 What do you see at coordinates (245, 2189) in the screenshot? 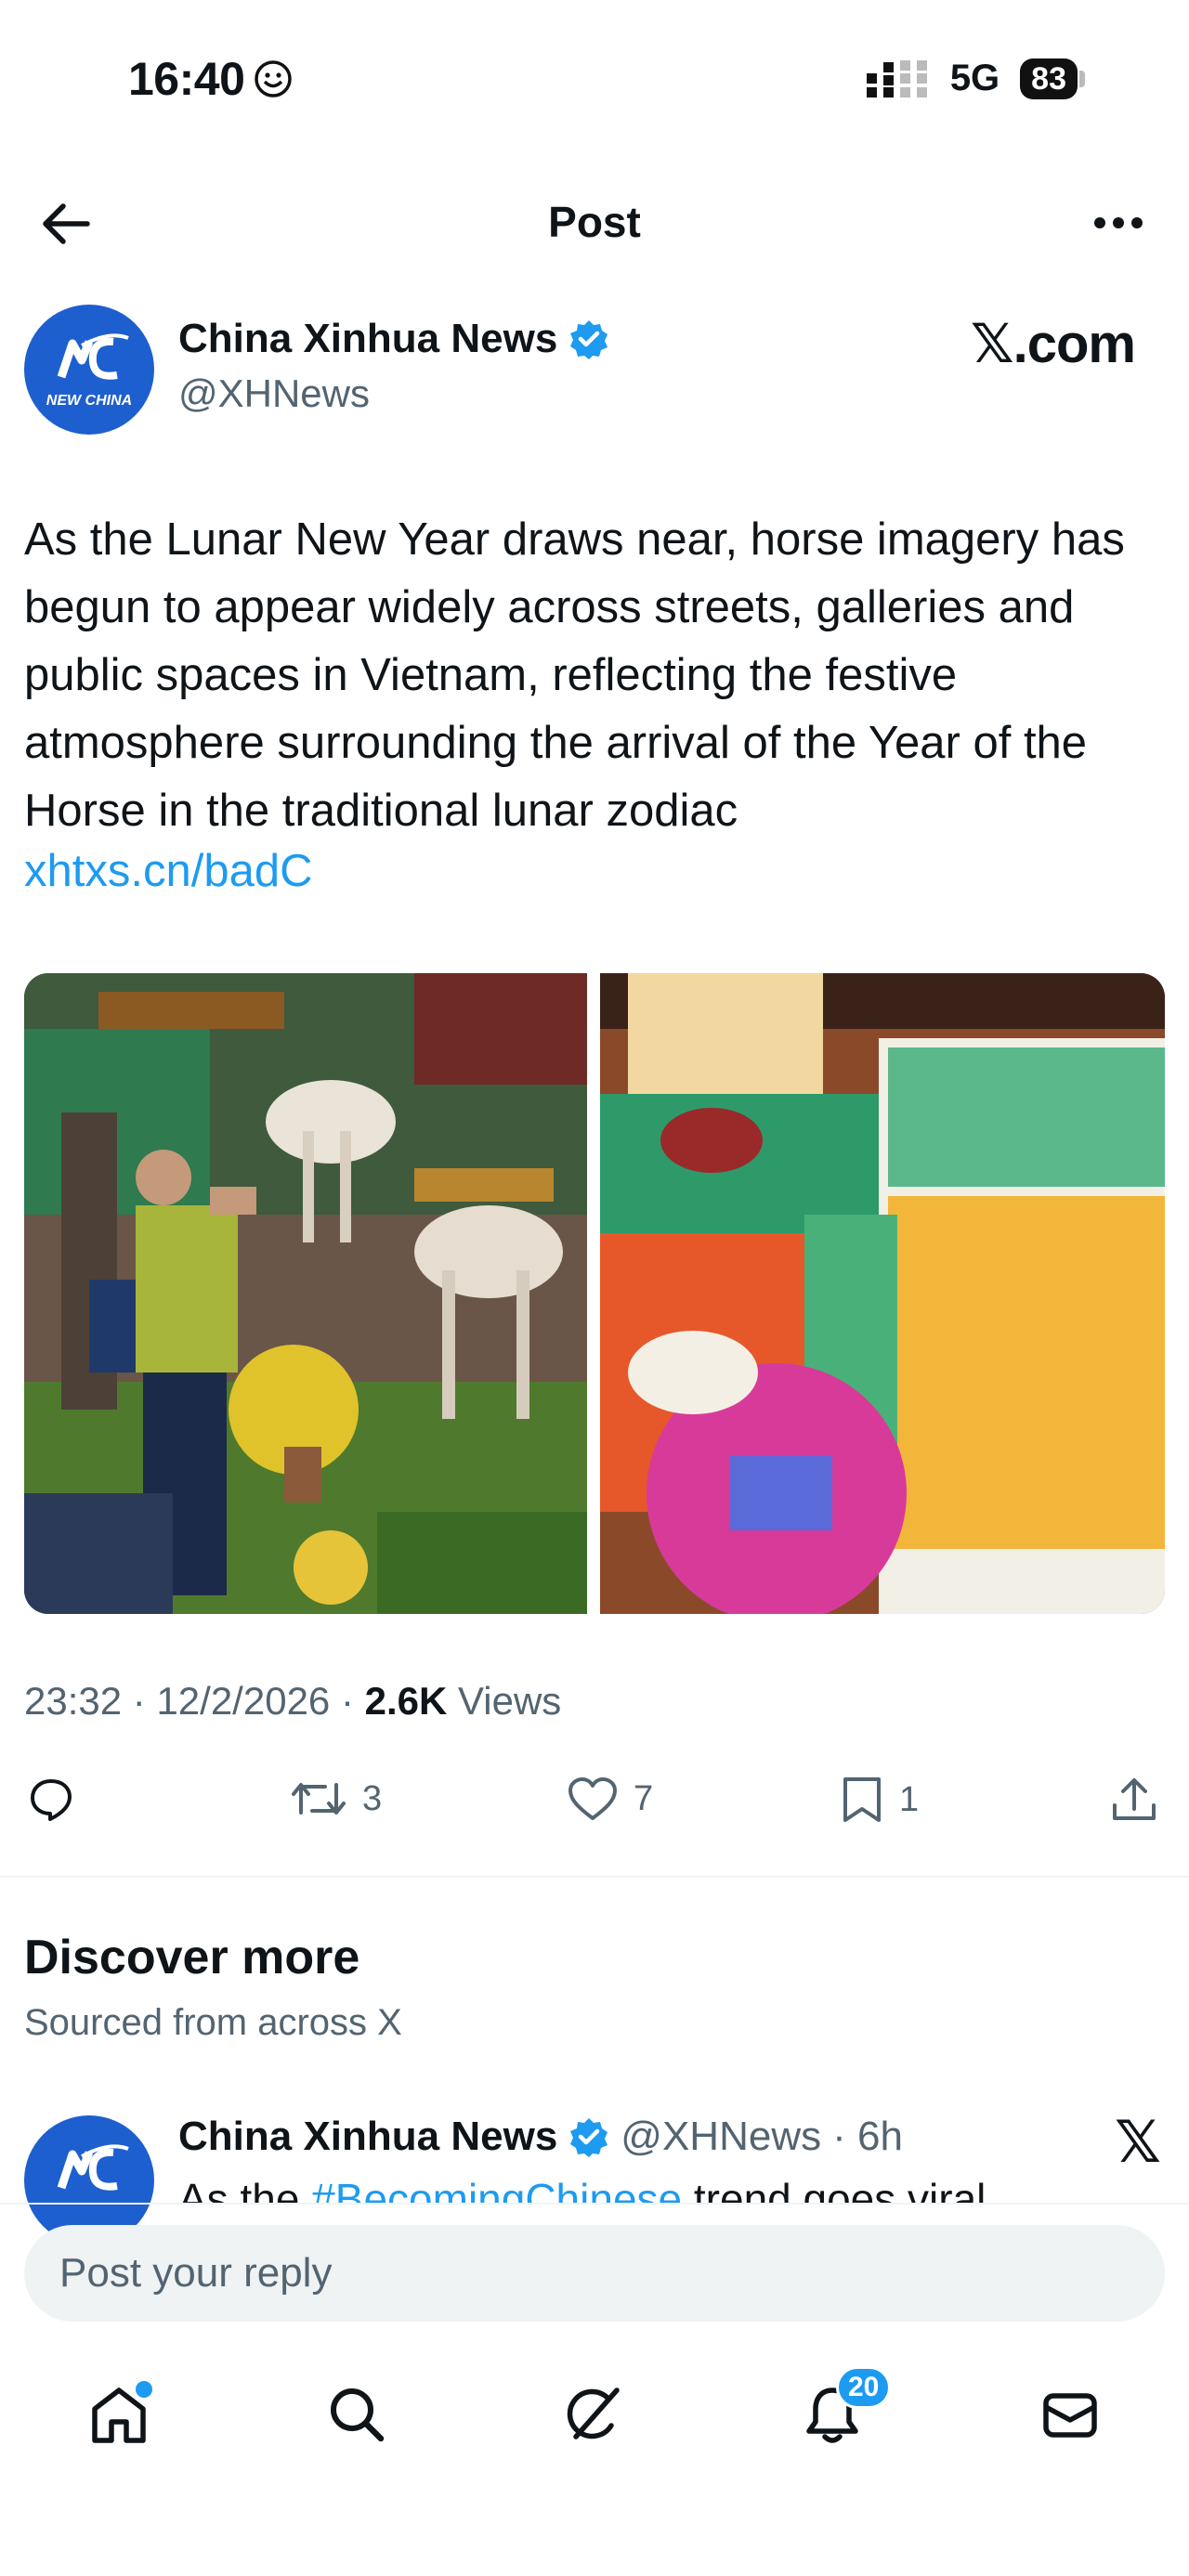
I see `recommended-text-prefix: As the` at bounding box center [245, 2189].